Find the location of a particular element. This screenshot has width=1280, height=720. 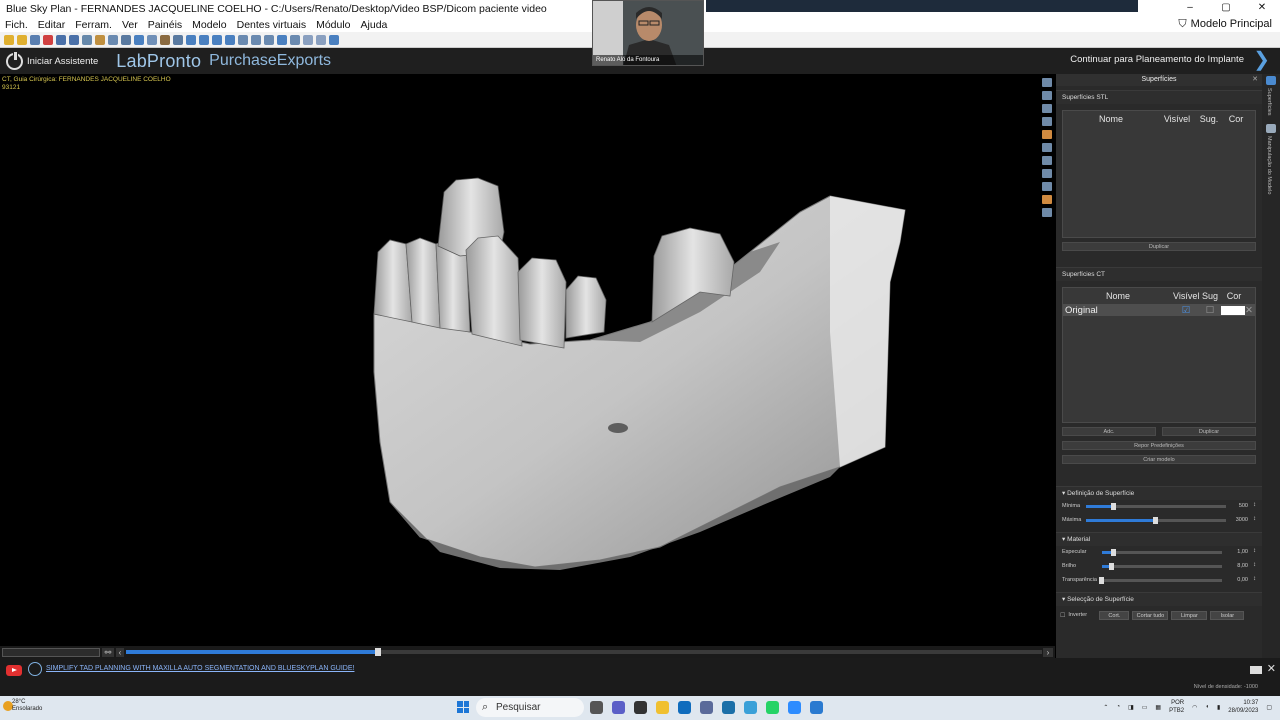

panel-icon is located at coordinates (1047, 186).